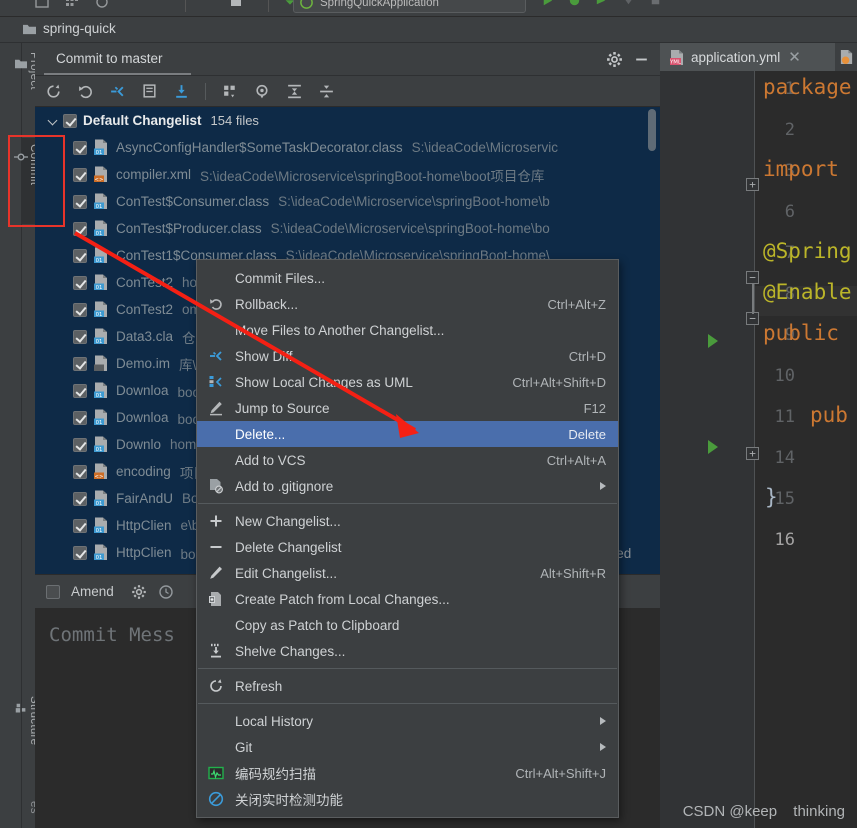  What do you see at coordinates (142, 417) in the screenshot?
I see `file-name: Downloa` at bounding box center [142, 417].